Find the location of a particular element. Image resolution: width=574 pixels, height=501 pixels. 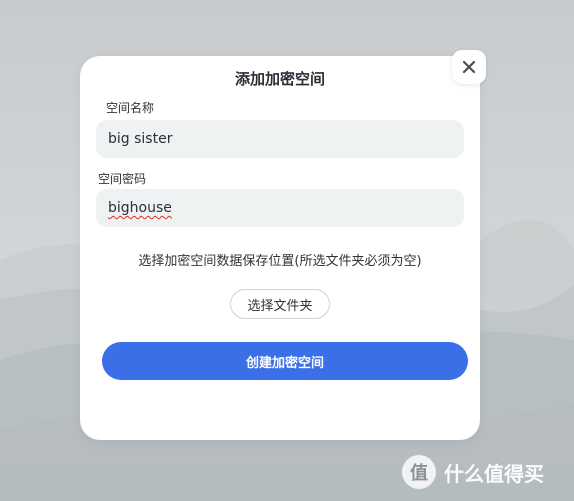

space-name-value: big sister is located at coordinates (140, 139).